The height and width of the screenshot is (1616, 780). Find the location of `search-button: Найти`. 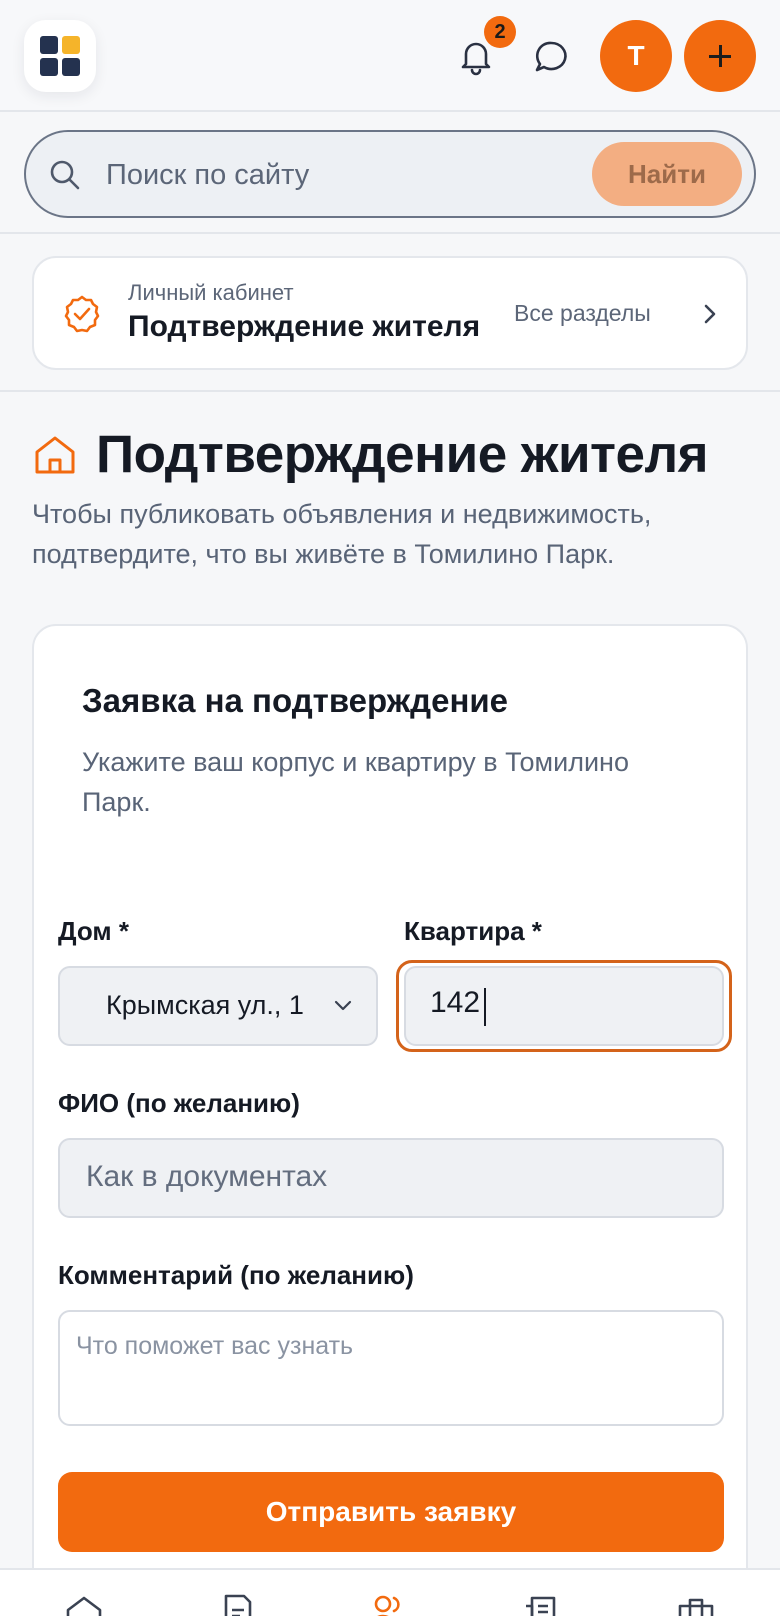

search-button: Найти is located at coordinates (667, 174).